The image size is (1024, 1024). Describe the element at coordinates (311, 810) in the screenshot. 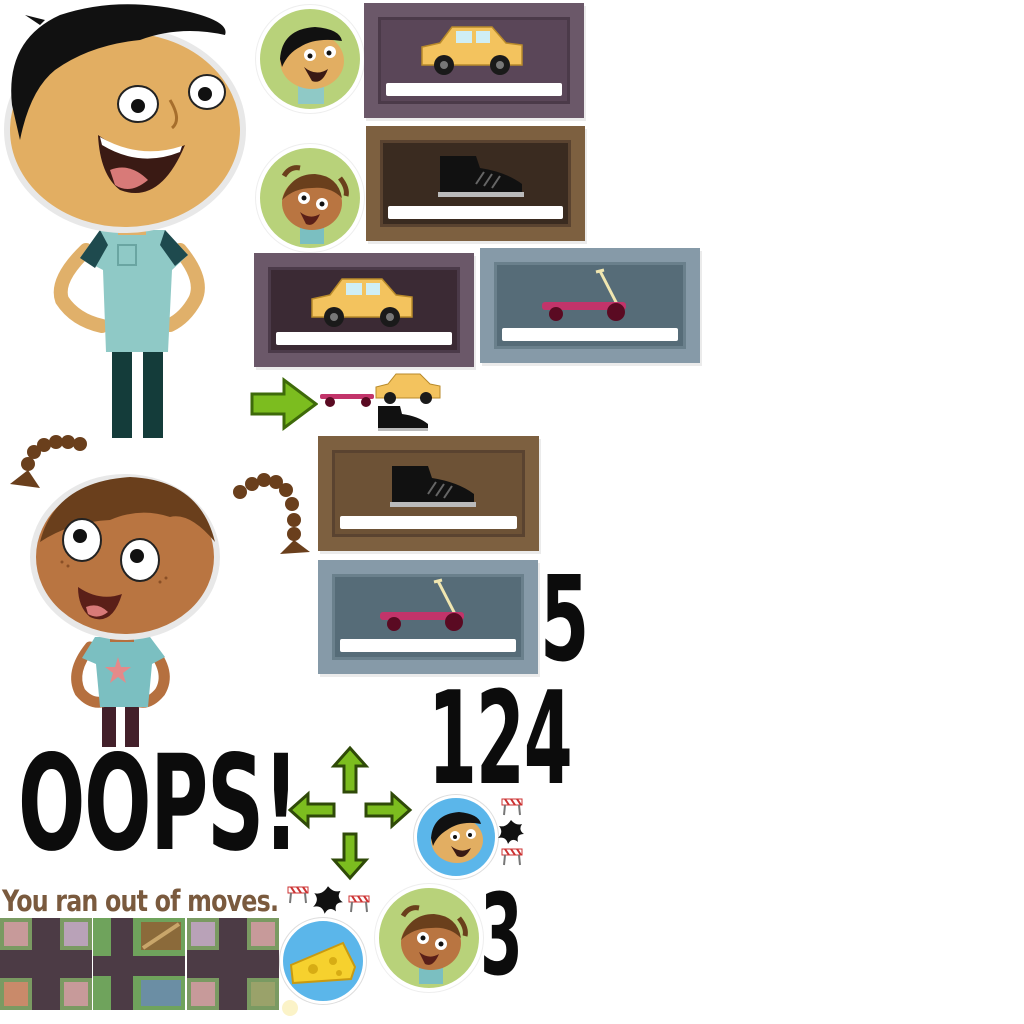

I see `arrow-left-icon` at that location.